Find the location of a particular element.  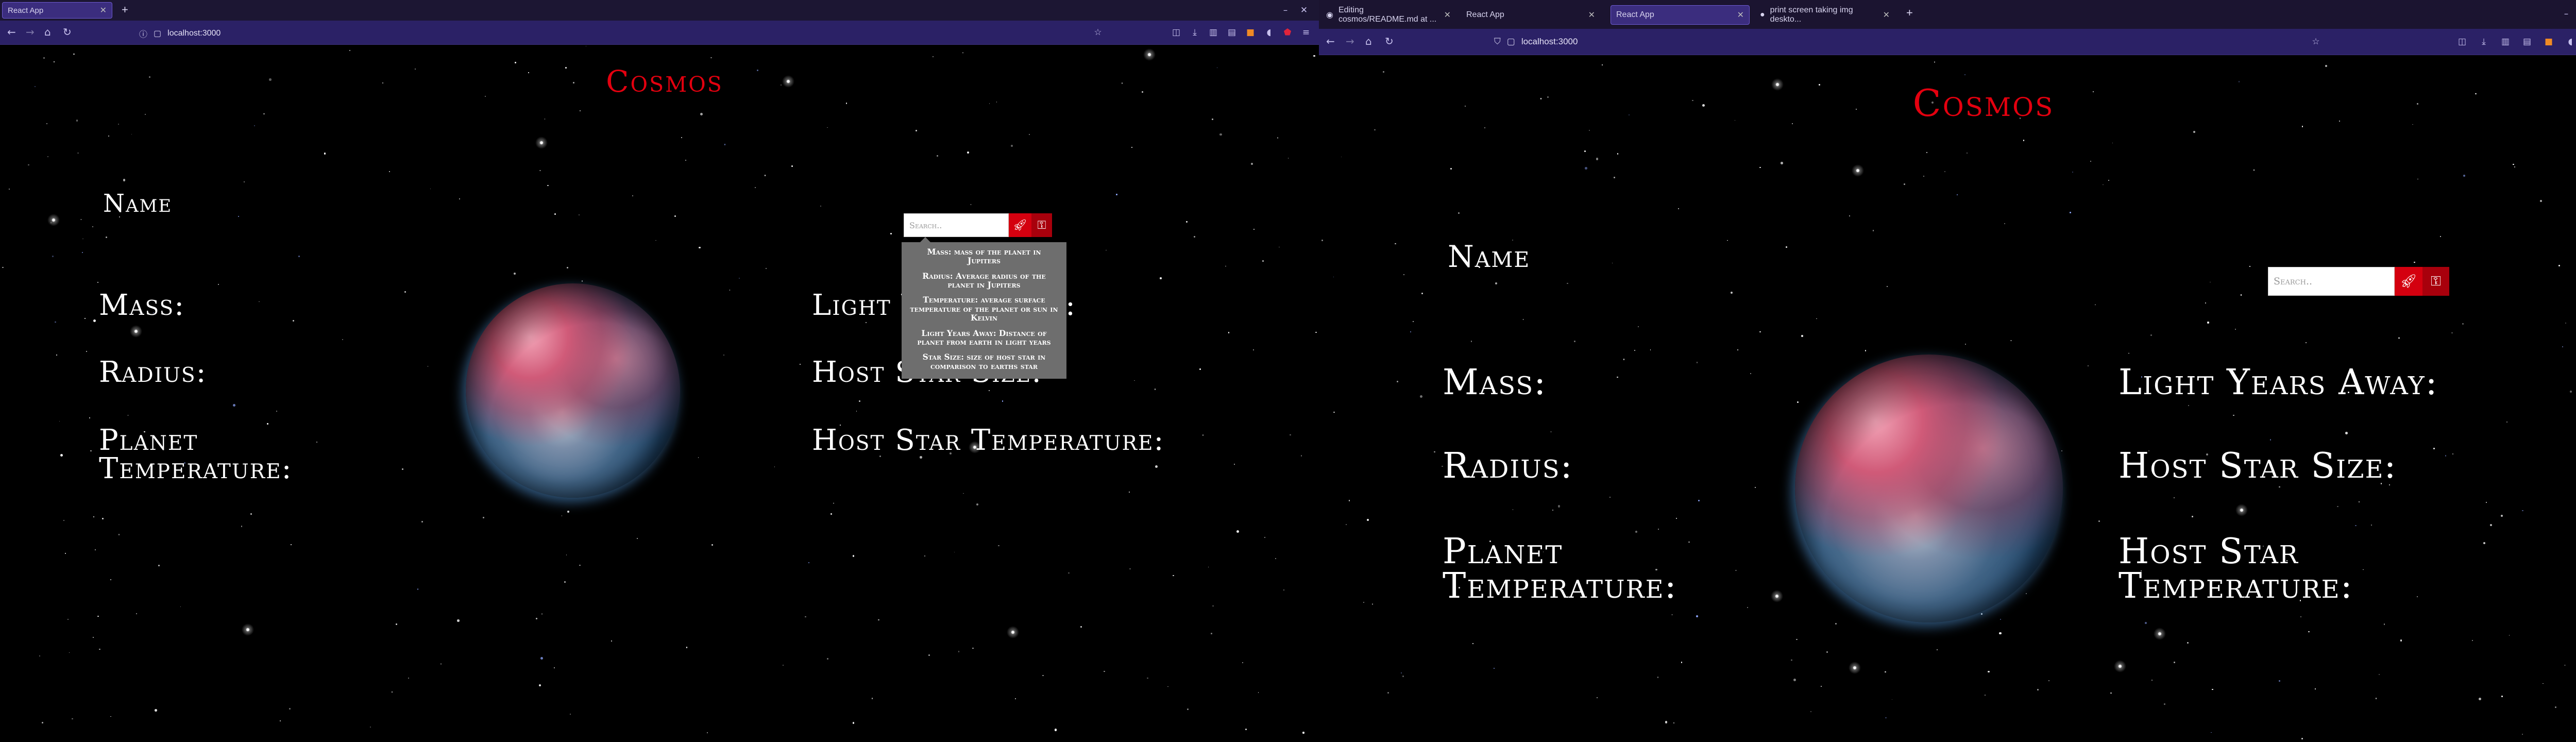

info-icon: ⓘ is located at coordinates (143, 33).